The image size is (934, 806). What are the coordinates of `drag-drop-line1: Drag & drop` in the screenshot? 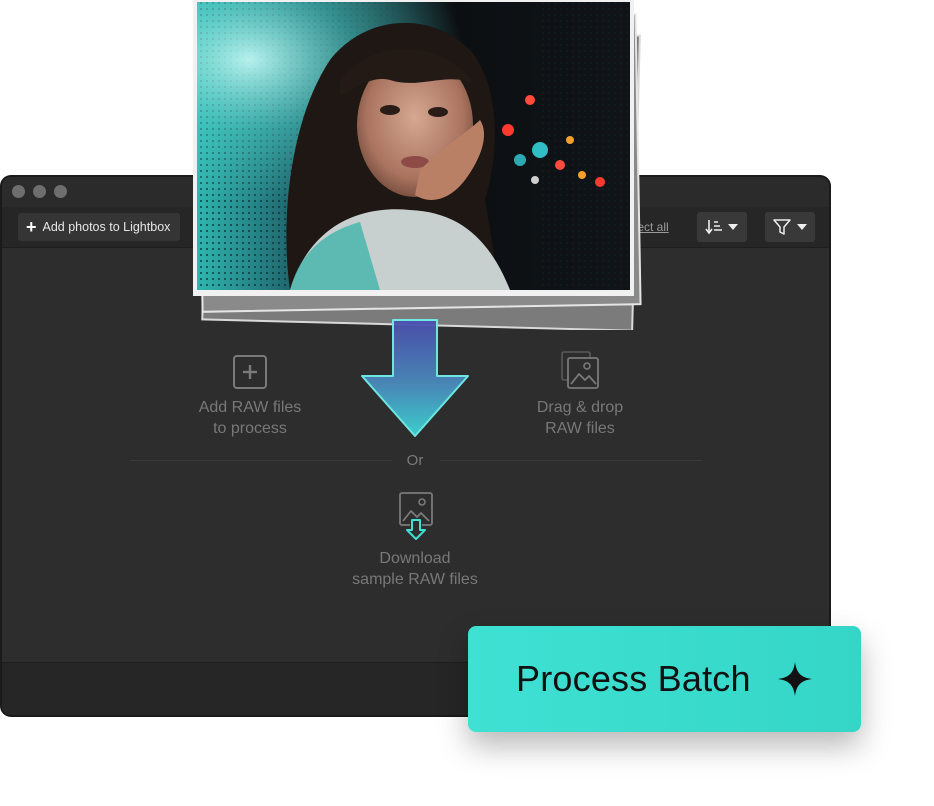 It's located at (580, 407).